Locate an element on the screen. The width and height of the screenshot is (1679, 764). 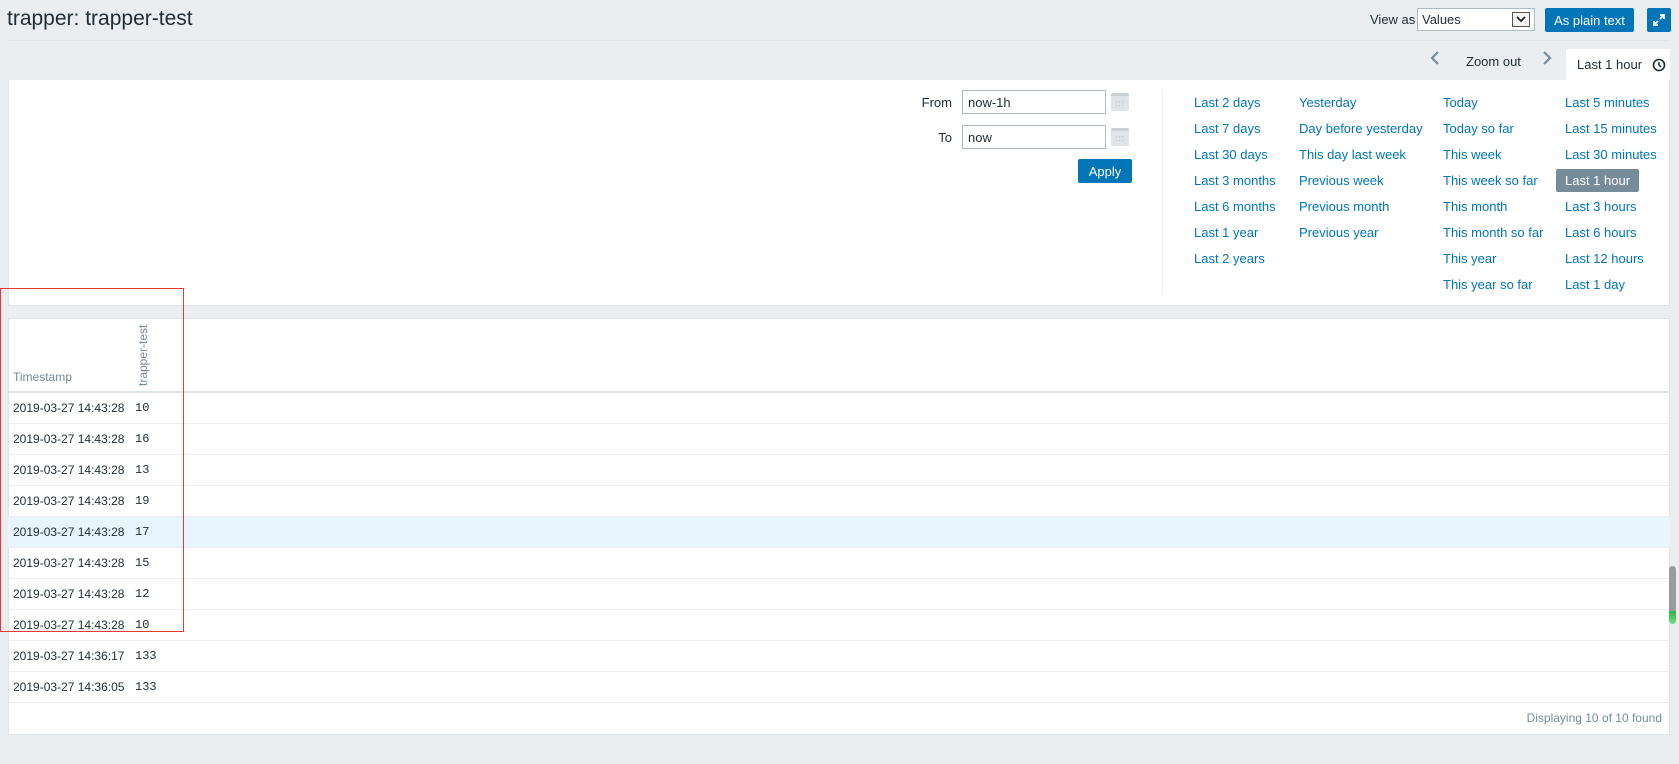
column-header-timestamp: Timestamp is located at coordinates (42, 377).